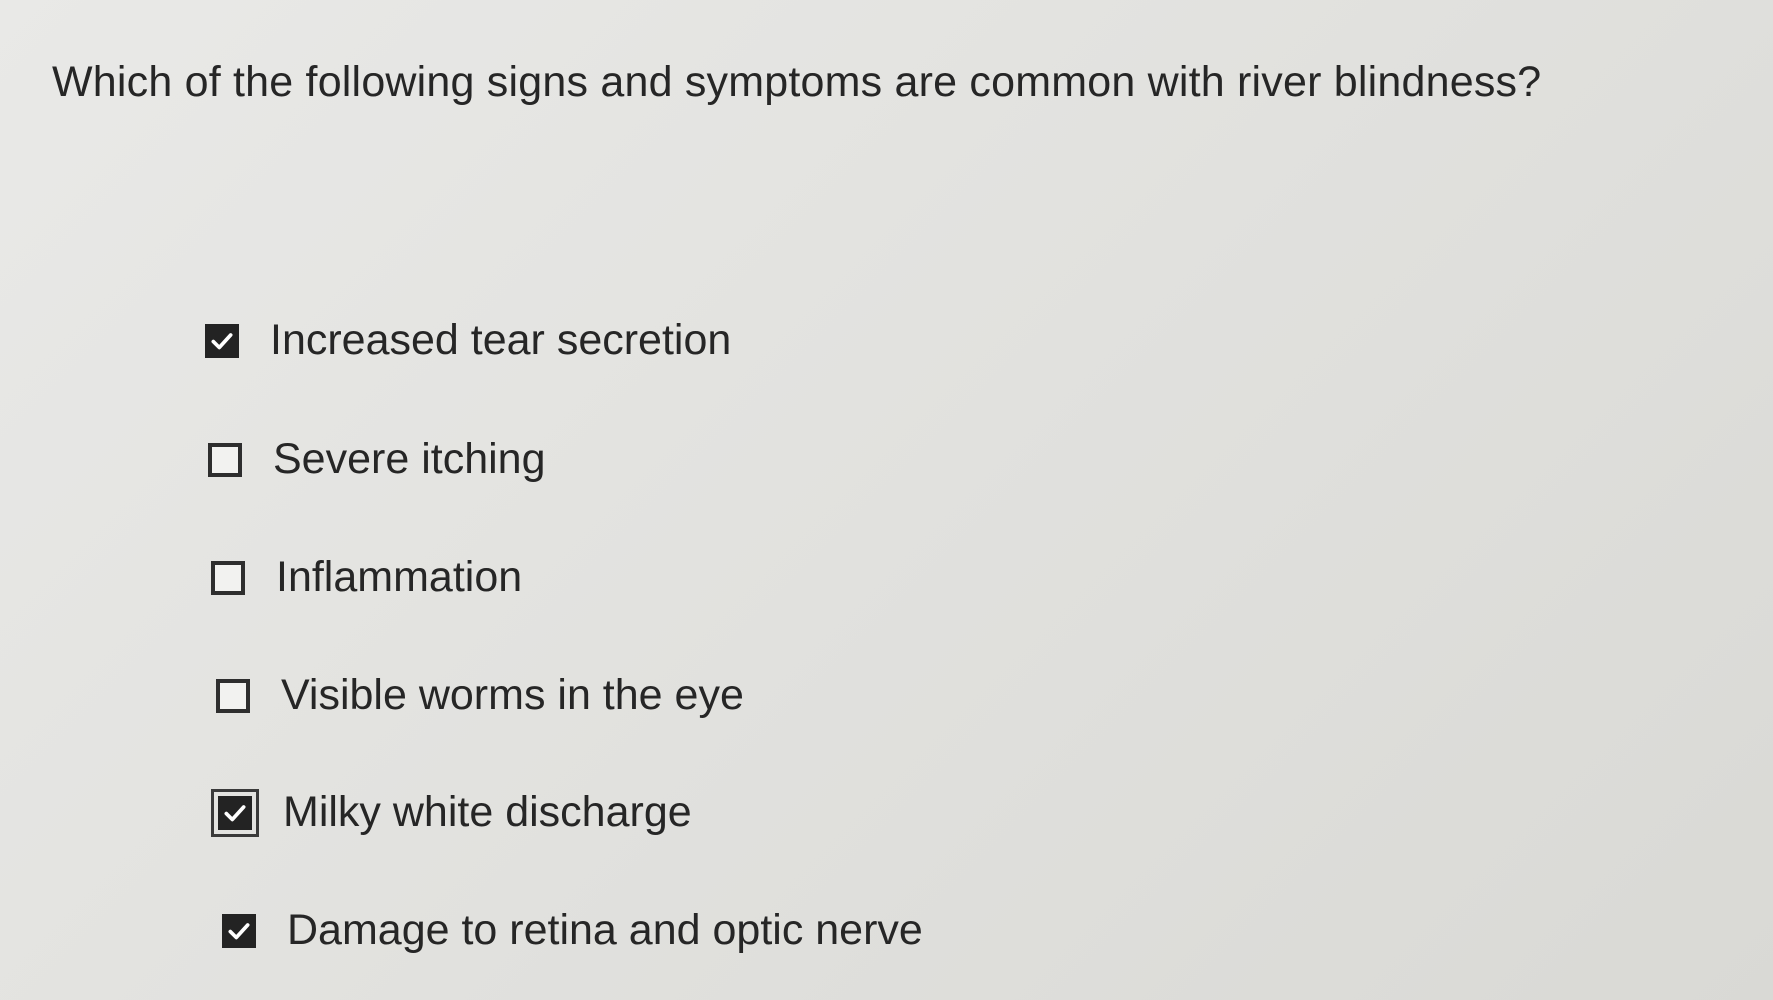 The width and height of the screenshot is (1773, 1000). I want to click on option-increased-tear-secretion: Increased tear secretion, so click(468, 340).